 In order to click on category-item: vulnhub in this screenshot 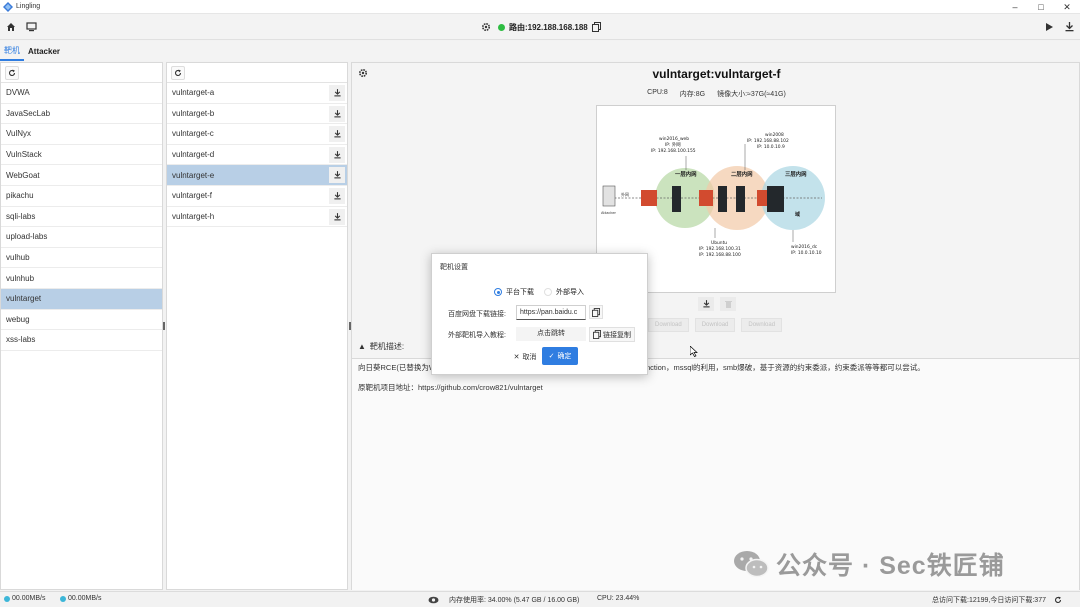, I will do `click(81, 278)`.